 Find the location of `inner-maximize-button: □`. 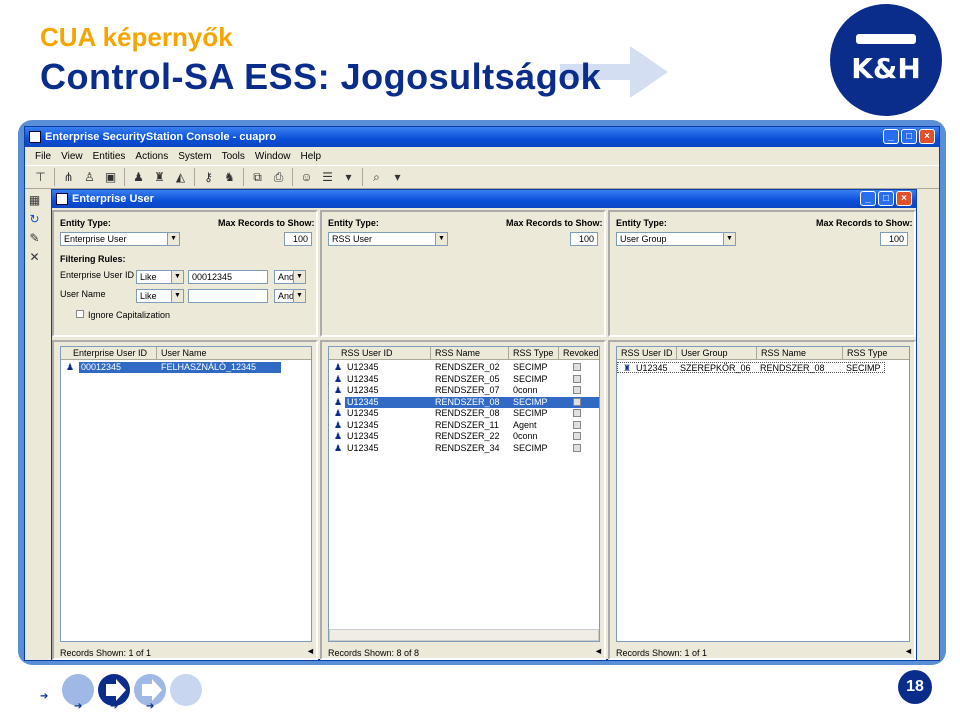

inner-maximize-button: □ is located at coordinates (886, 198).